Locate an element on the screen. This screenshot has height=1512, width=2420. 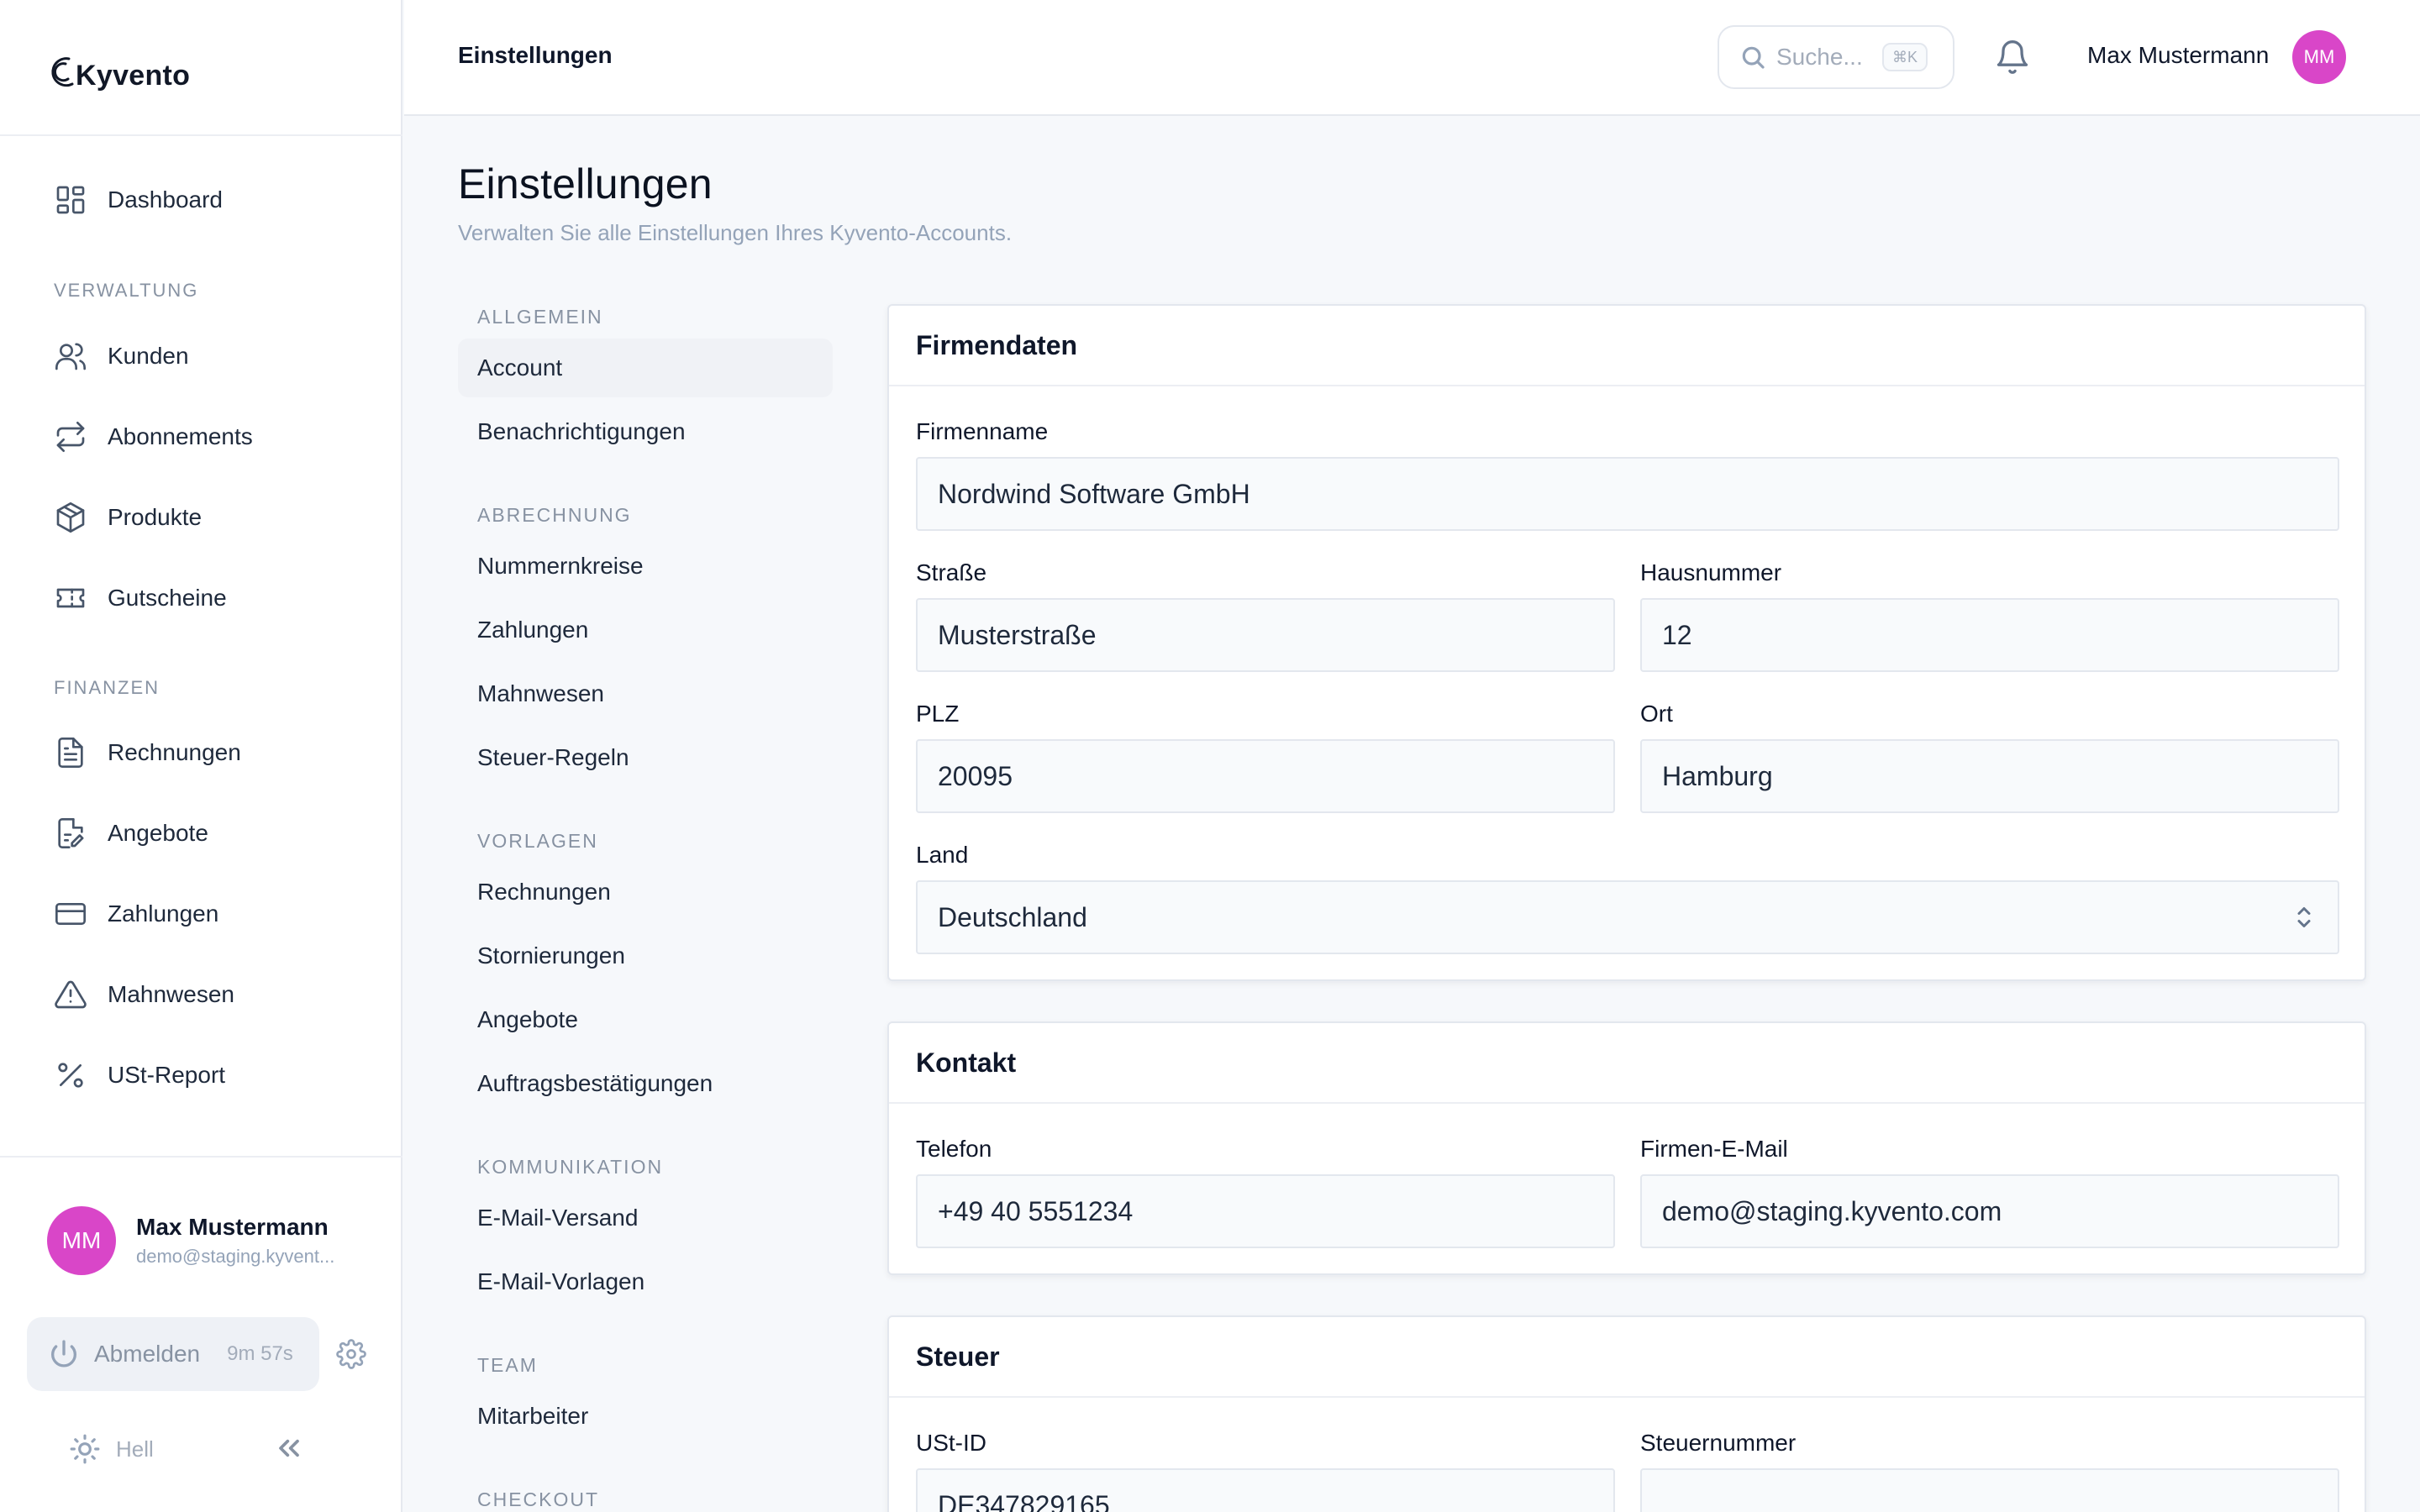
steuernummer-label: Steuernummer is located at coordinates (1718, 1443).